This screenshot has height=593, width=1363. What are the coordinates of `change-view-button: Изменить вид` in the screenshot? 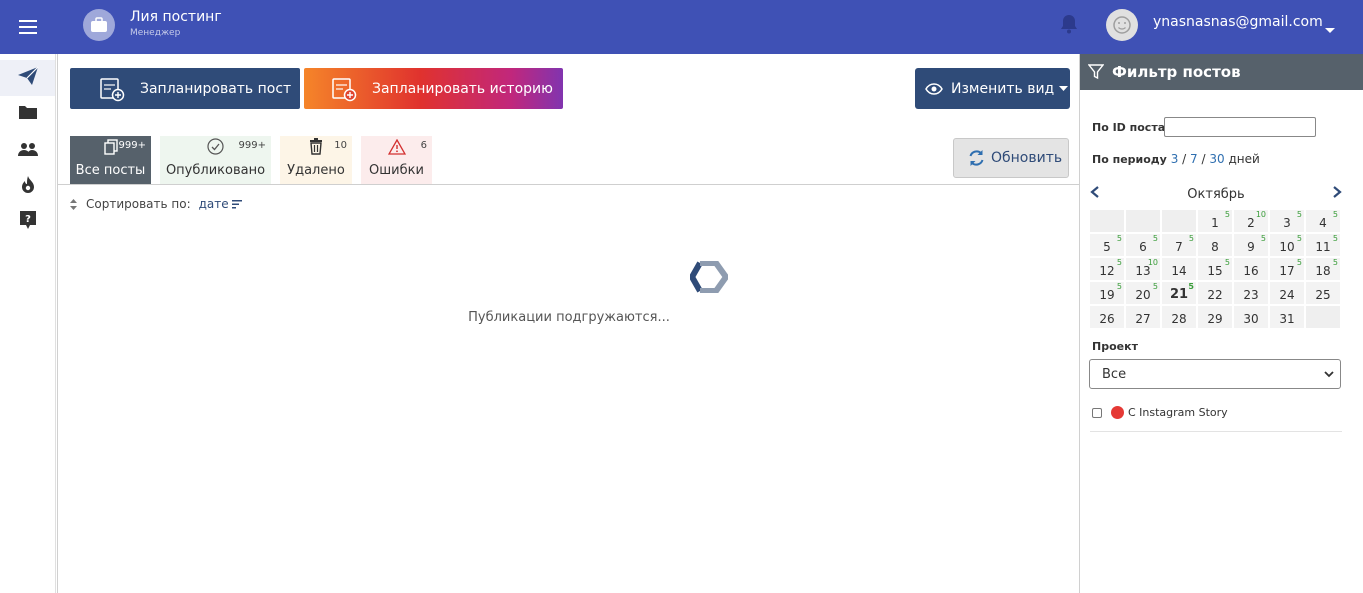 It's located at (992, 88).